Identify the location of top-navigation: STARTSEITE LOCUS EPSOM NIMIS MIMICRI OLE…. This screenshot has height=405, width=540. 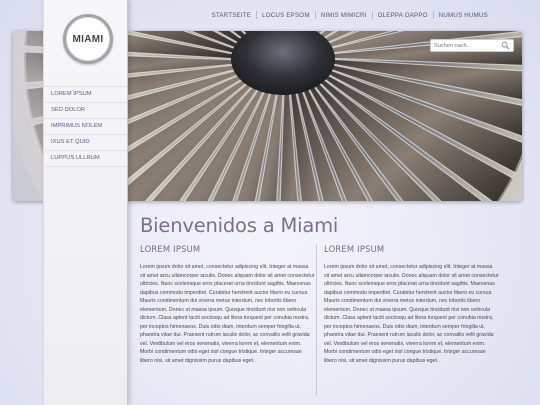
(350, 15).